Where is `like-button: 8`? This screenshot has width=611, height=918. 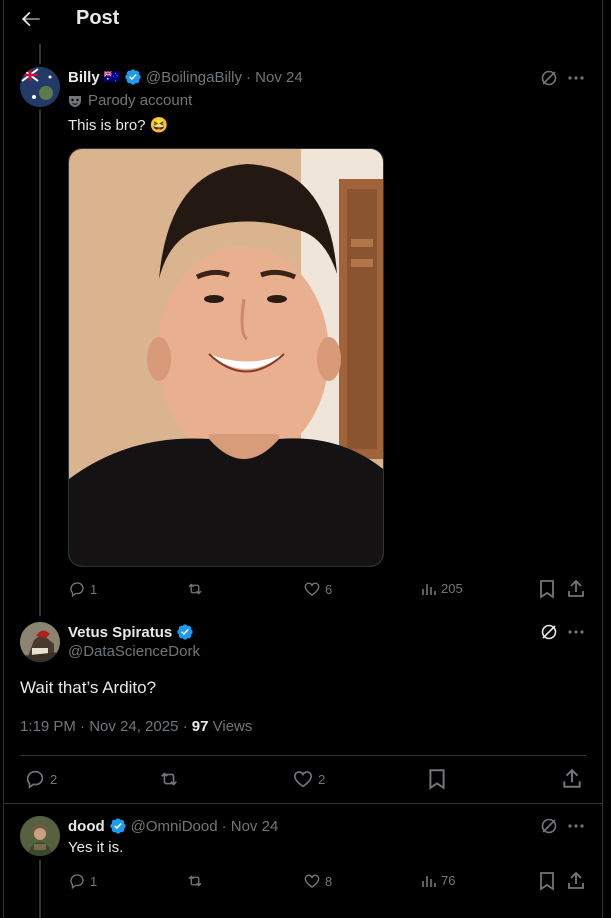
like-button: 8 is located at coordinates (317, 881).